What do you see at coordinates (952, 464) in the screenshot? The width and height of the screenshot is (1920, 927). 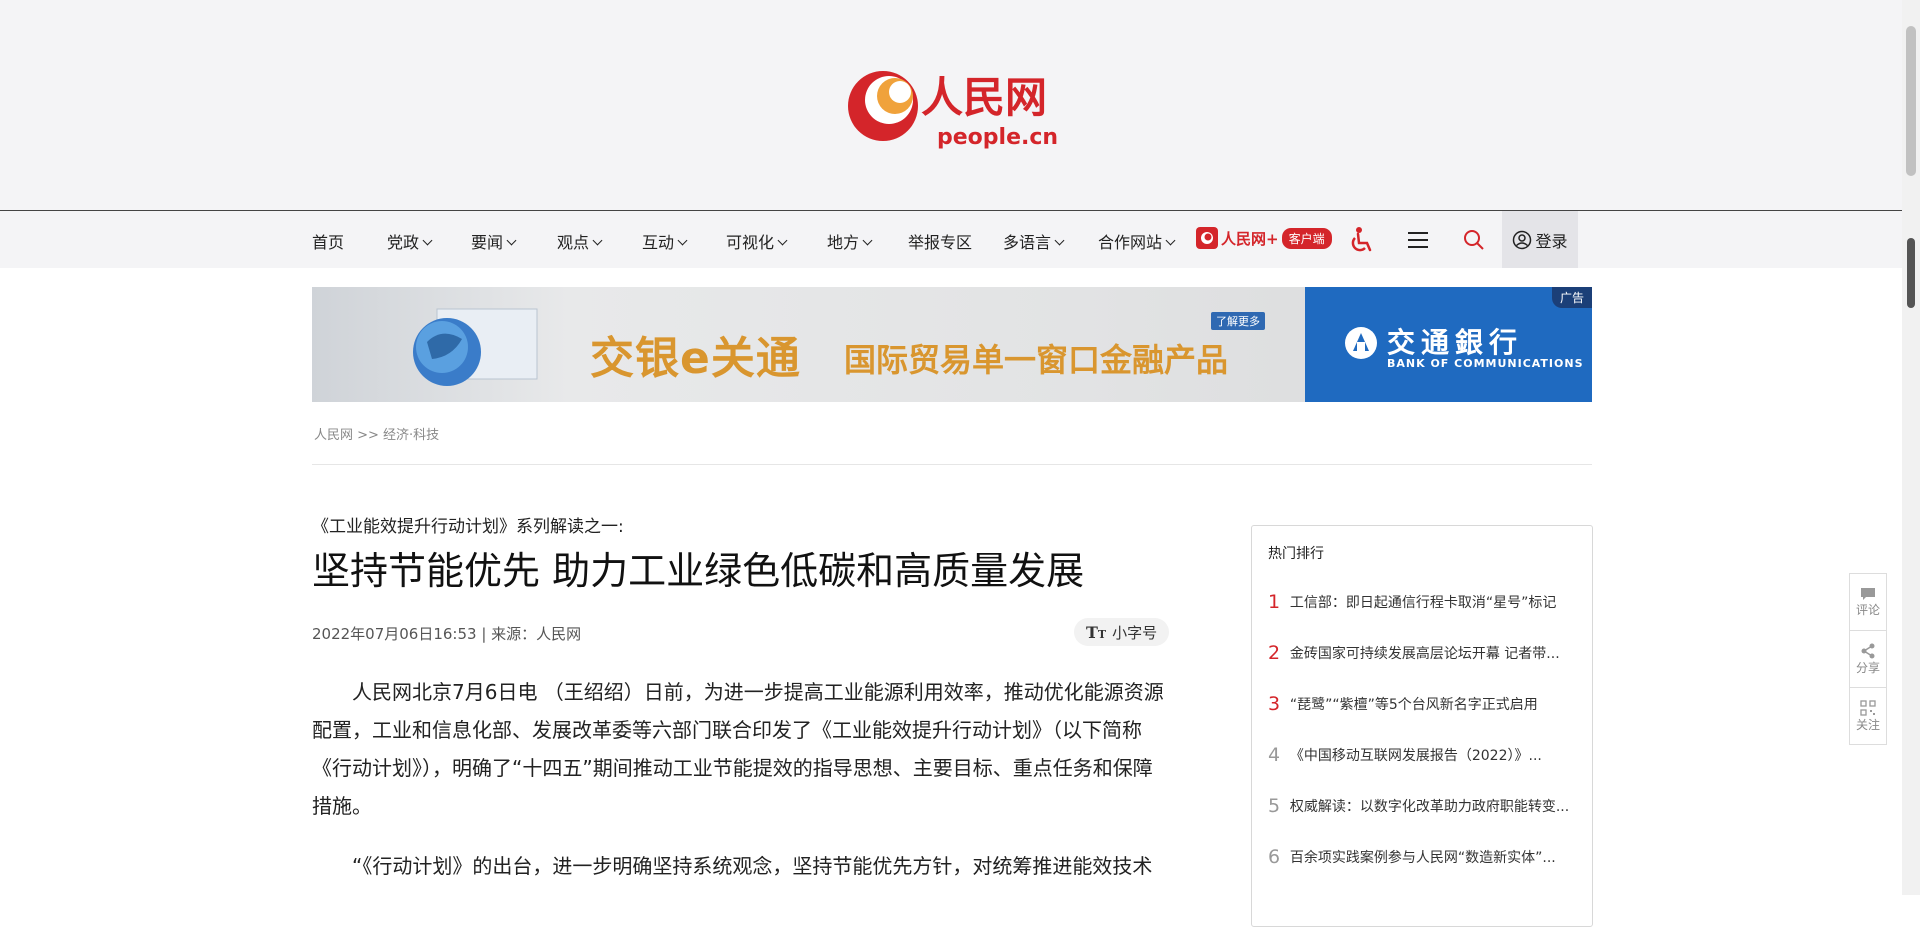 I see `divider` at bounding box center [952, 464].